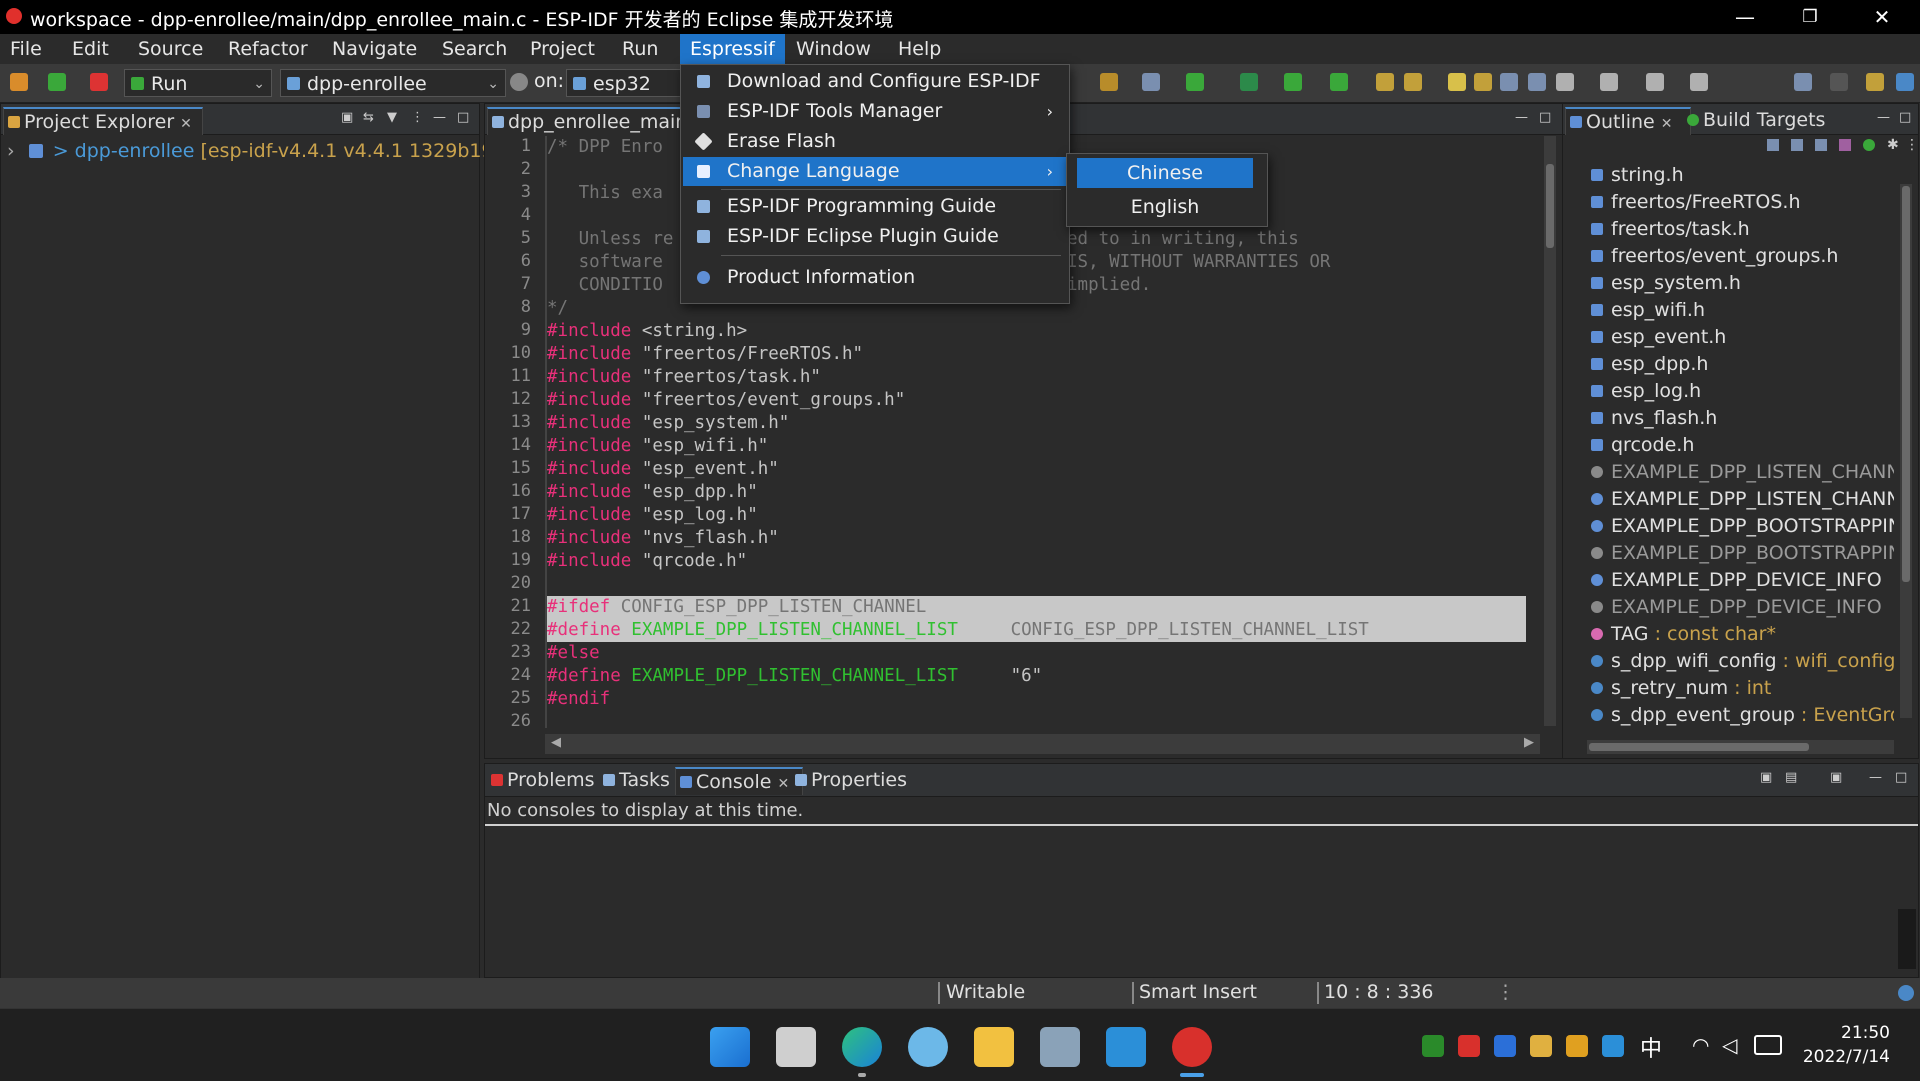 This screenshot has width=1920, height=1081. I want to click on hide-static-icon, so click(1845, 145).